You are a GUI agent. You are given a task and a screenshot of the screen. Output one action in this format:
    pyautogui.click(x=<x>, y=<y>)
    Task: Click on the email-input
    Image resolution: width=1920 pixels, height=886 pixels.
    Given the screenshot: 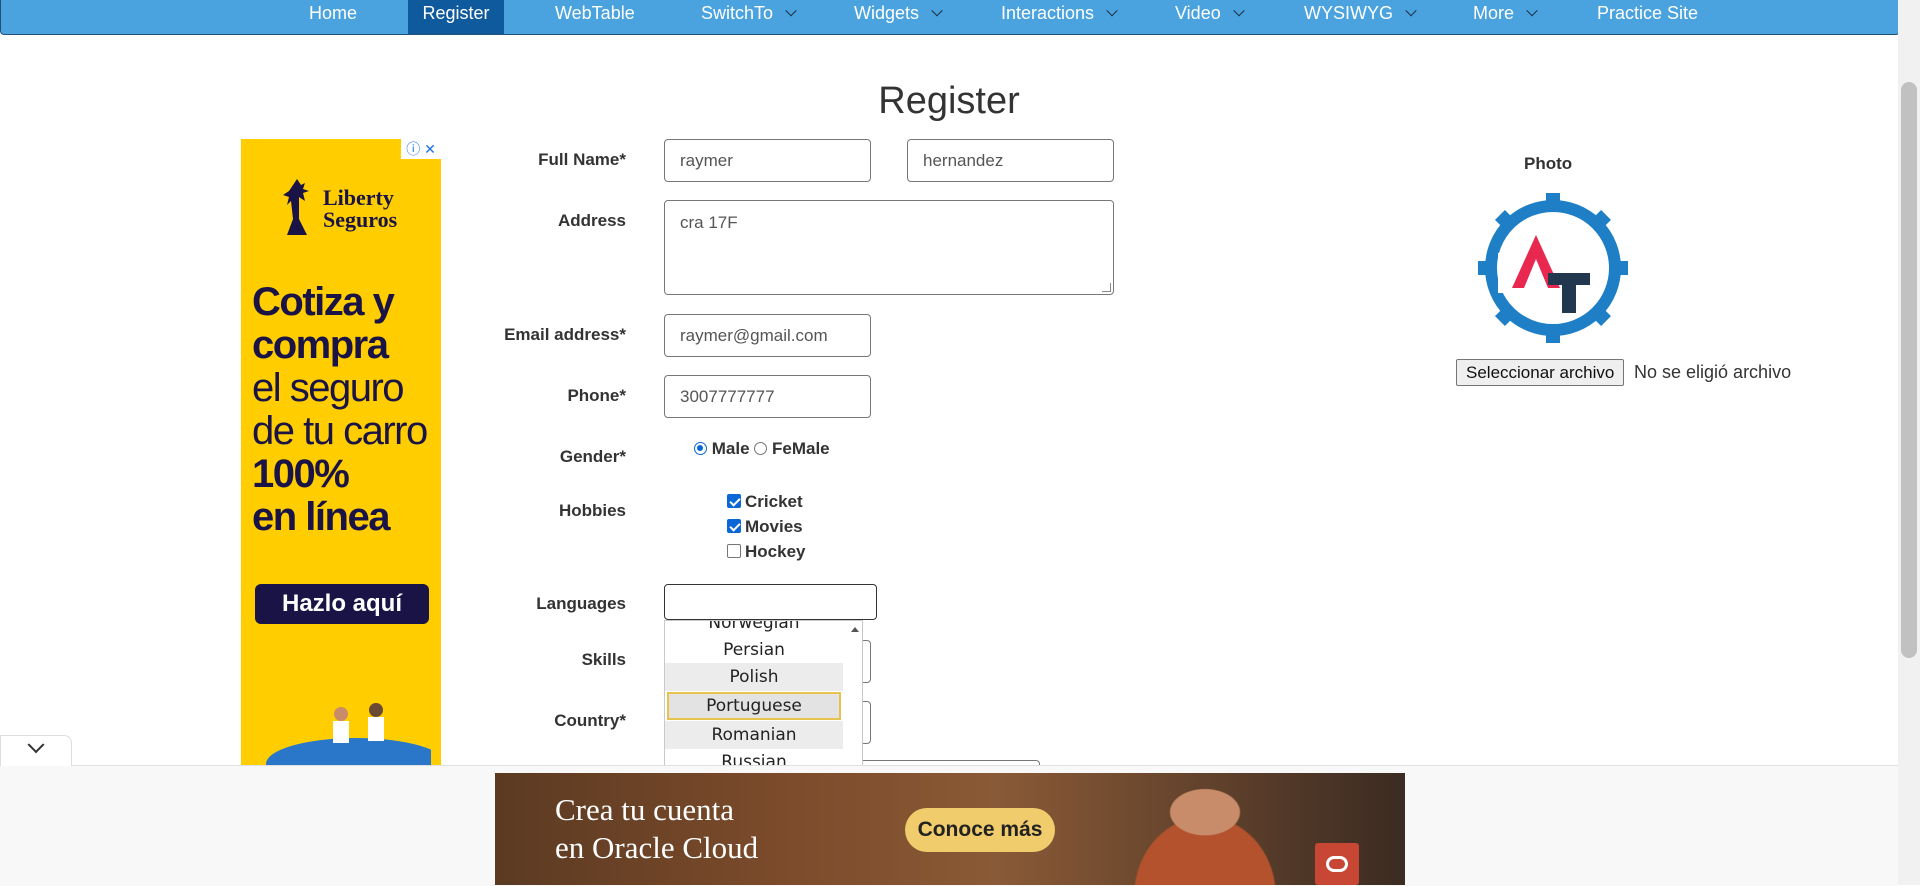 What is the action you would take?
    pyautogui.click(x=767, y=335)
    